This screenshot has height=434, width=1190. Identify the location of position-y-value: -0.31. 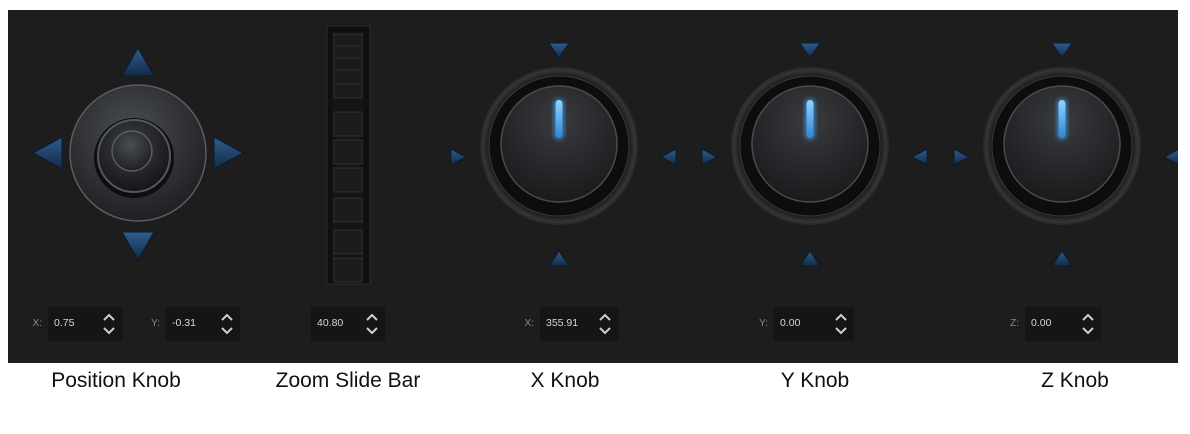
(184, 323).